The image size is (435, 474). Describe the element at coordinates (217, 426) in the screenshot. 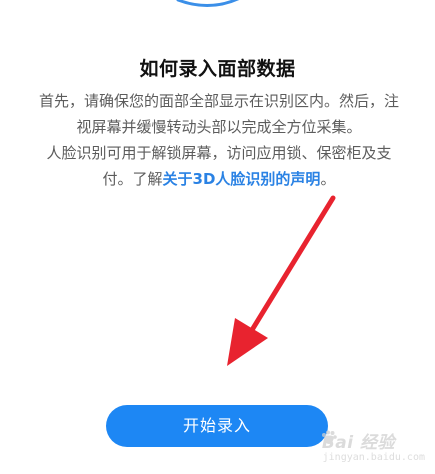

I see `start-enroll-button: 开始录入` at that location.